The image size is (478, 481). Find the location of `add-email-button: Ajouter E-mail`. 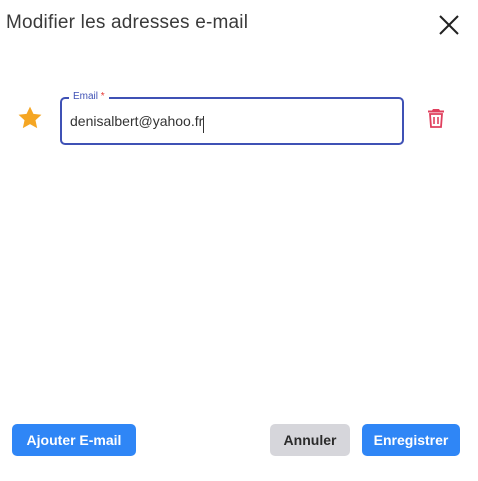

add-email-button: Ajouter E-mail is located at coordinates (74, 440).